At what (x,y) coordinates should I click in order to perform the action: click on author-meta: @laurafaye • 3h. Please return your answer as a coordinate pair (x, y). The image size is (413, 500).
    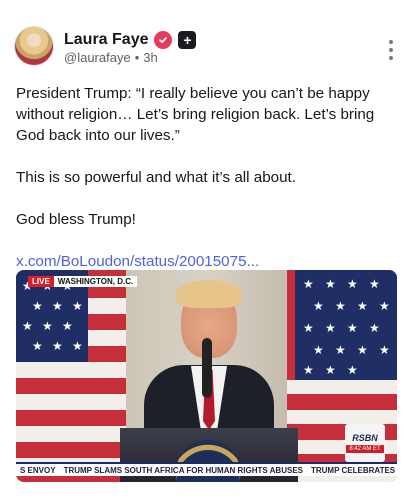
    Looking at the image, I should click on (111, 57).